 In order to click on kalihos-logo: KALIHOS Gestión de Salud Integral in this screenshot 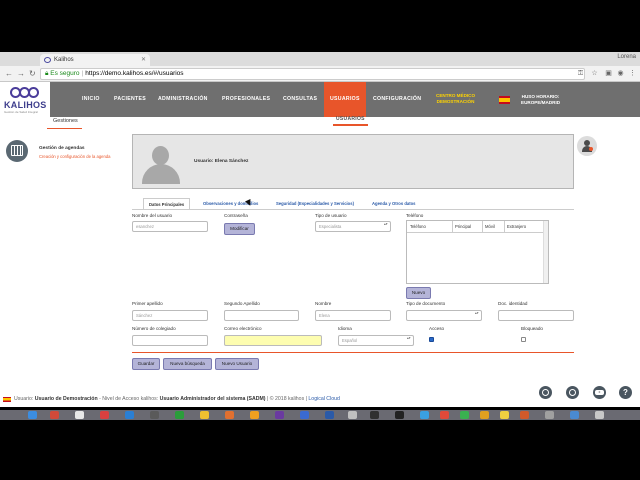, I will do `click(25, 99)`.